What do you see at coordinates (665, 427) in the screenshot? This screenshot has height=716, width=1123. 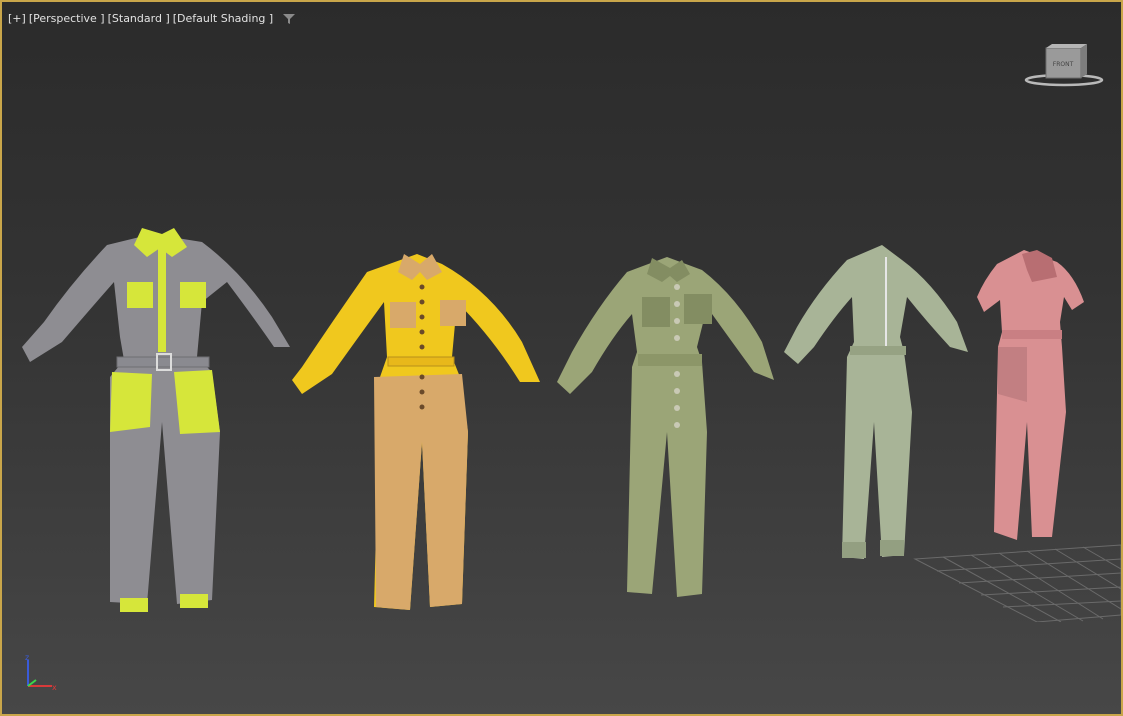 I see `jumpsuit-olive` at bounding box center [665, 427].